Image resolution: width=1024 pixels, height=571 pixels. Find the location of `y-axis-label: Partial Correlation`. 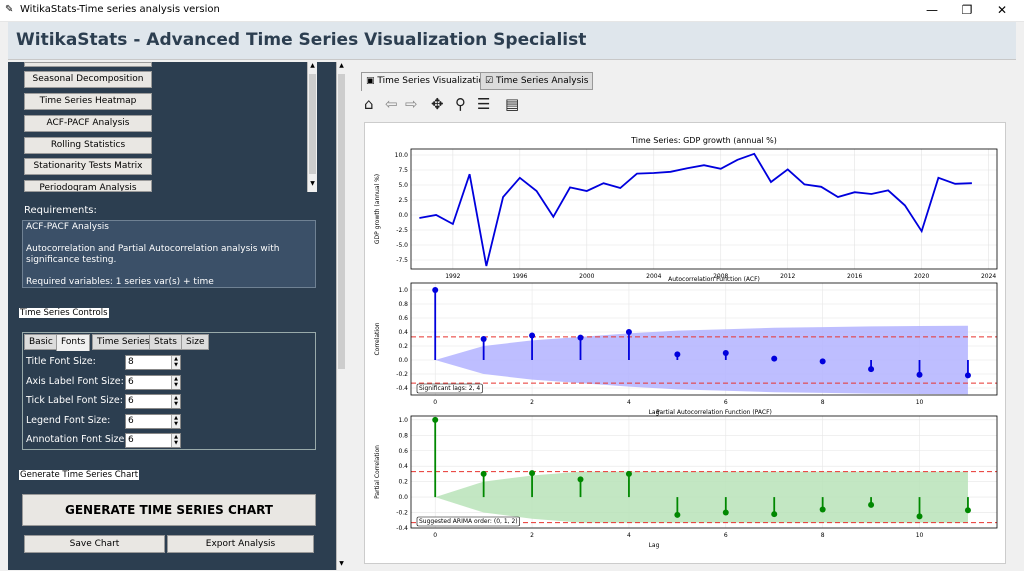

y-axis-label: Partial Correlation is located at coordinates (377, 472).